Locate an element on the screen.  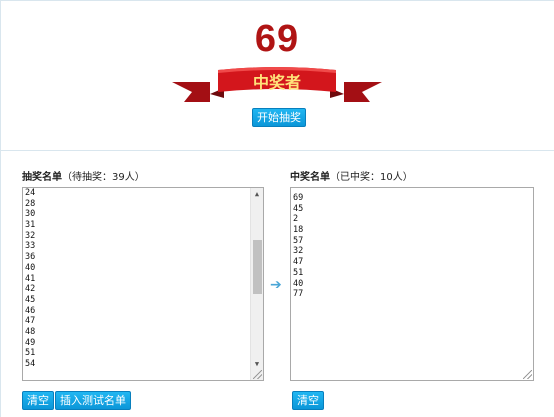
pool-item: 49 is located at coordinates (30, 342).